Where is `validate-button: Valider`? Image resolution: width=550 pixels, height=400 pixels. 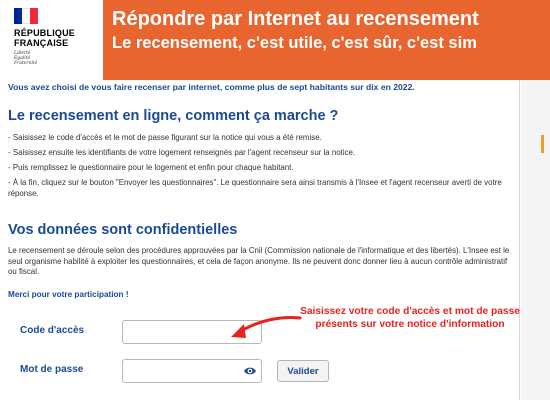 validate-button: Valider is located at coordinates (303, 371).